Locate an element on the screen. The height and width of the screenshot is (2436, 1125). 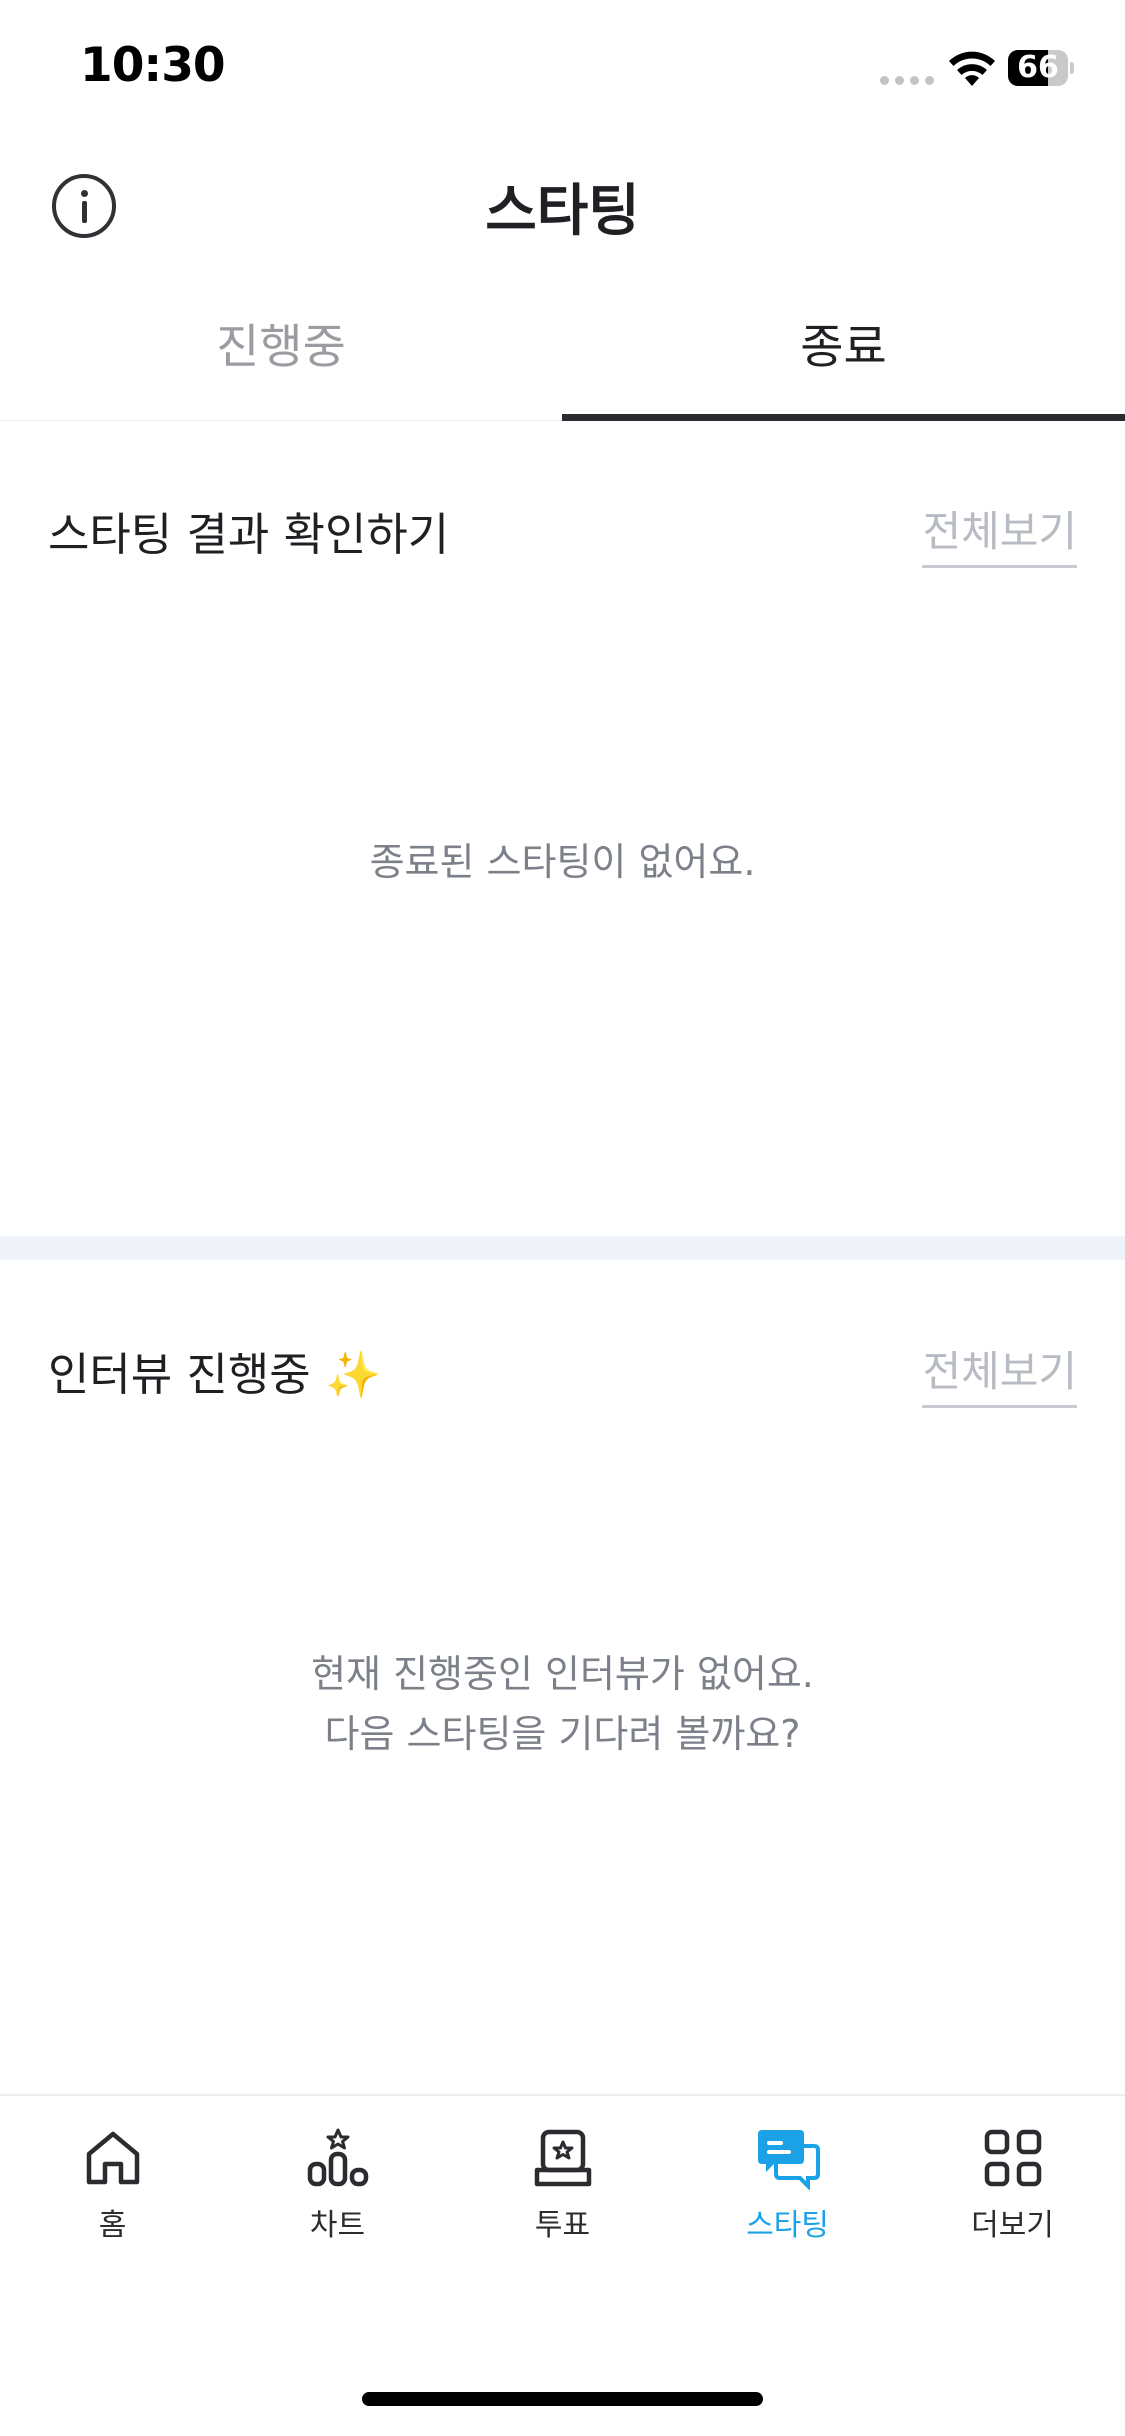
nav-label-vote: 투표 is located at coordinates (562, 2225).